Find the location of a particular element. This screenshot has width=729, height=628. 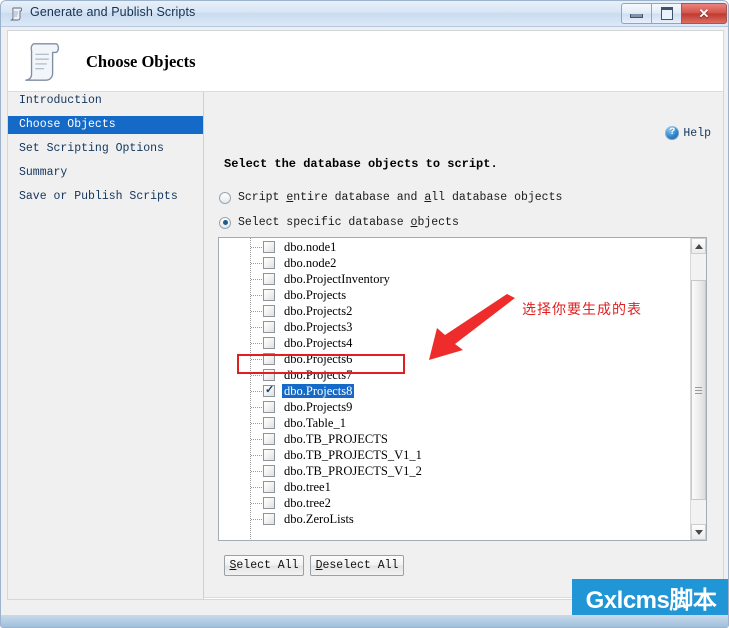

restore-button is located at coordinates (666, 13).